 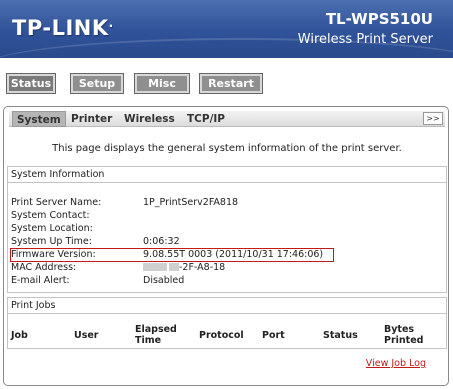 I want to click on info-row-mac: MAC Address: -2F-A8-18, so click(x=226, y=268).